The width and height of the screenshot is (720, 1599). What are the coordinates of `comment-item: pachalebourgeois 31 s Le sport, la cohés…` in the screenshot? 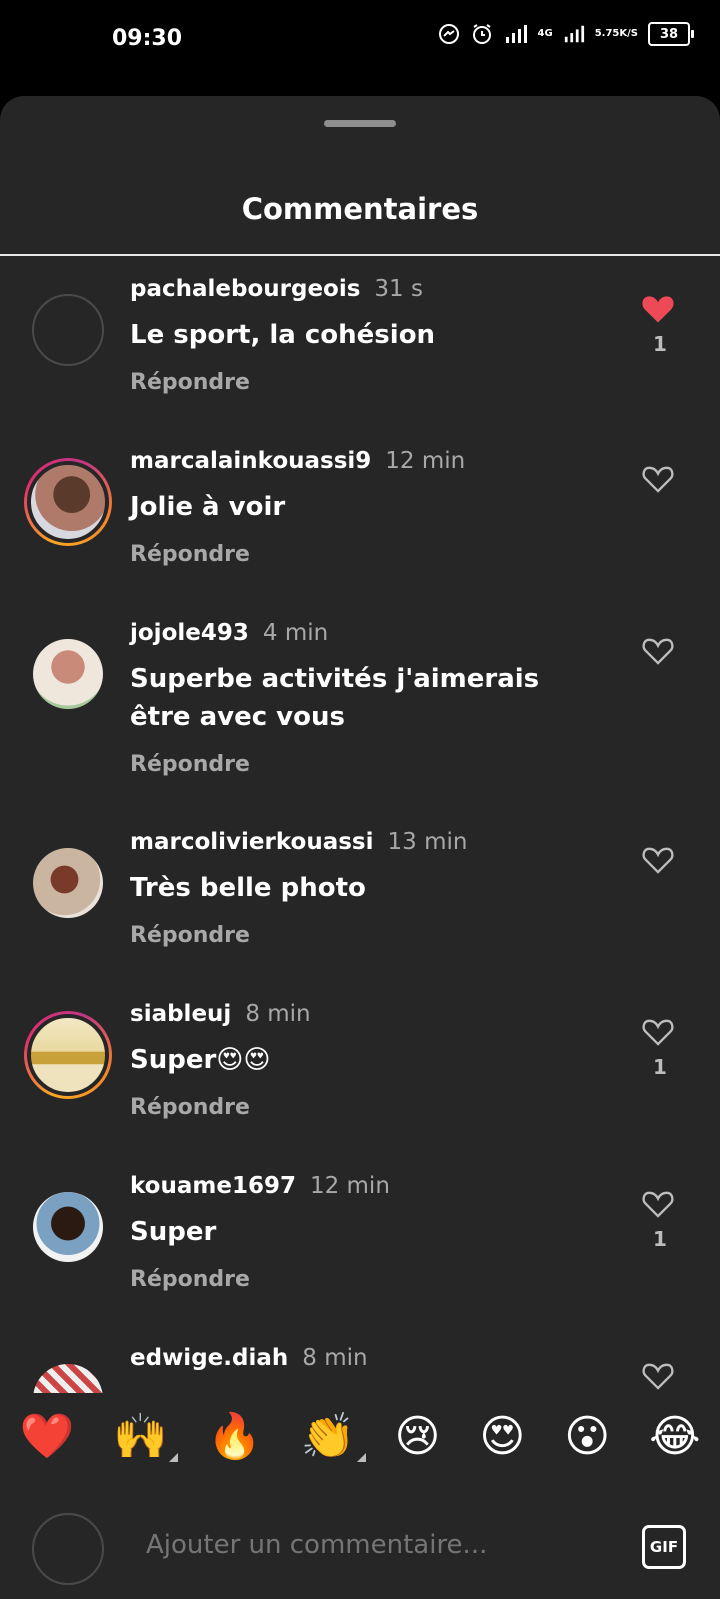 It's located at (360, 342).